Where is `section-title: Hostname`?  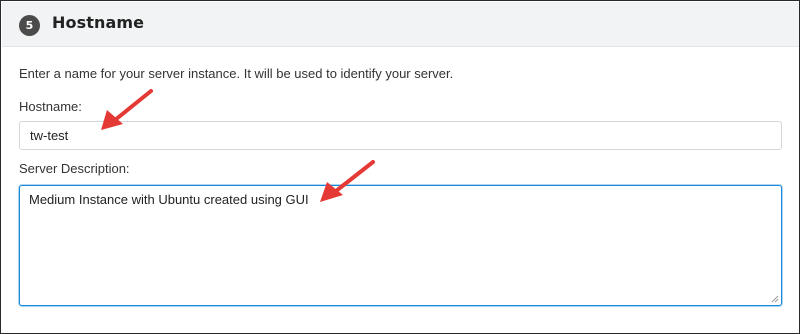 section-title: Hostname is located at coordinates (98, 22).